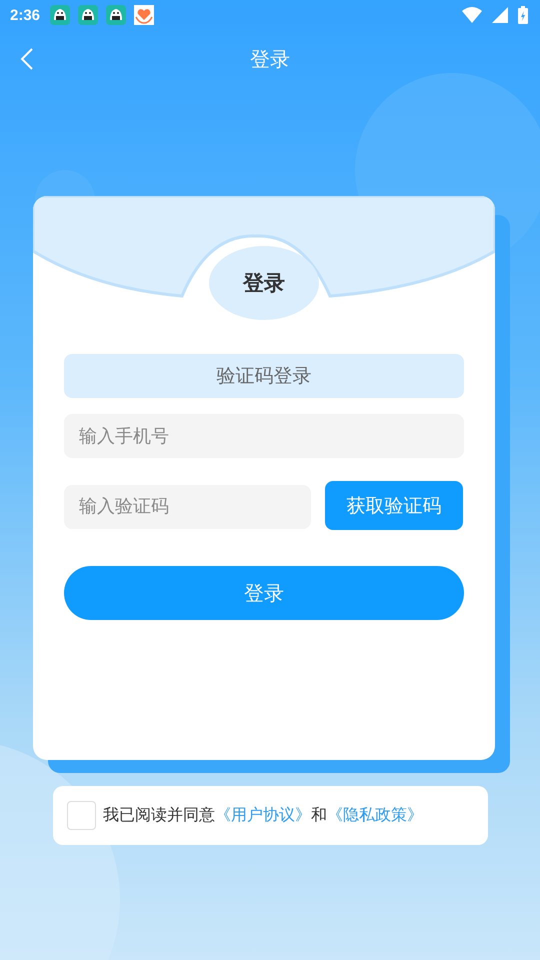  I want to click on page-title: 登录, so click(270, 59).